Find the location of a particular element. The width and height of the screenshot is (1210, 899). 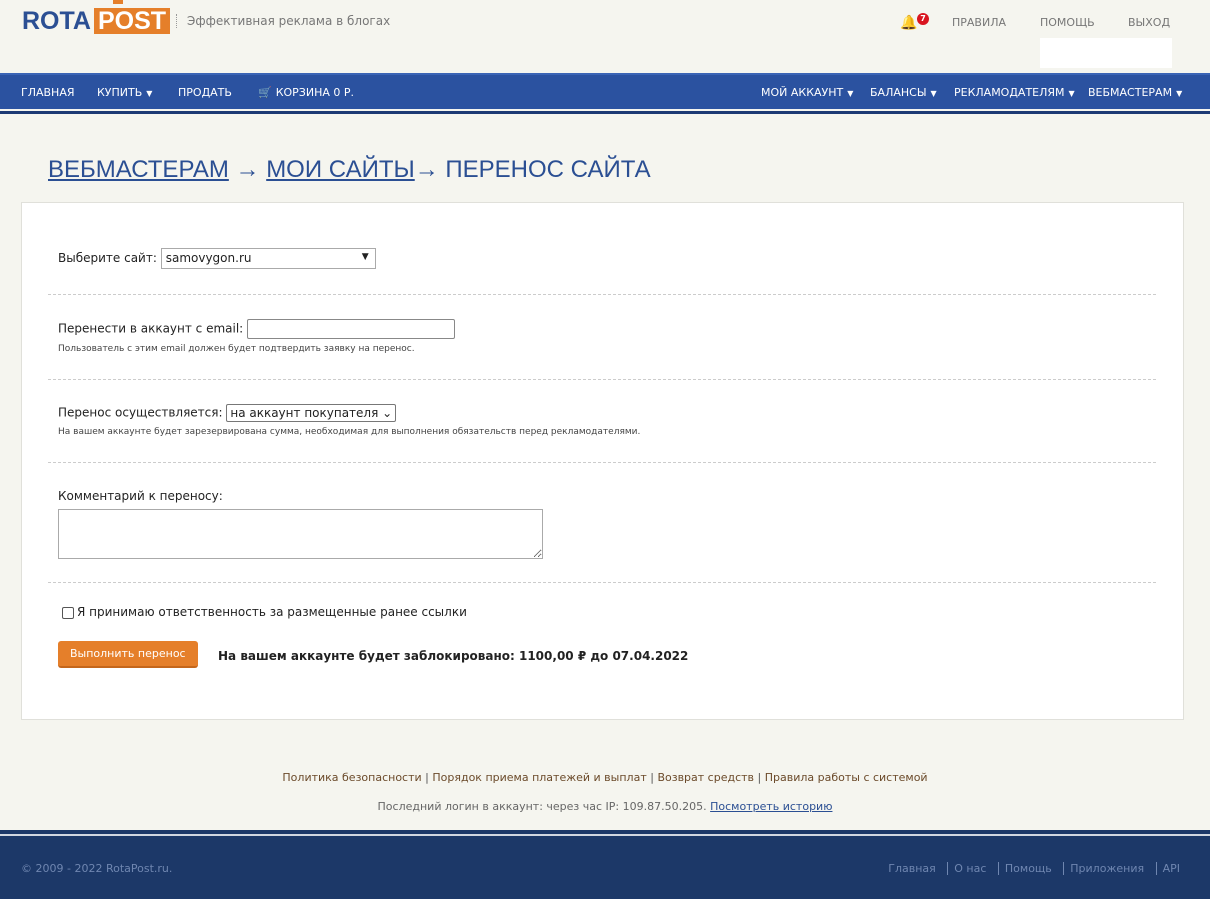

view-history-link: Посмотреть историю is located at coordinates (771, 806).